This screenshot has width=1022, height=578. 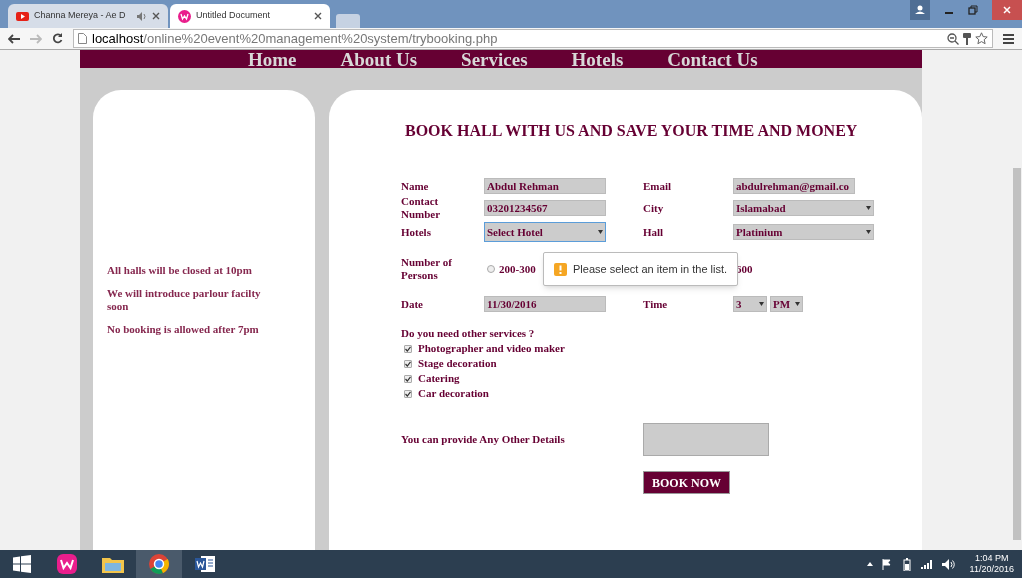 I want to click on scrollbar-thumb, so click(x=1017, y=354).